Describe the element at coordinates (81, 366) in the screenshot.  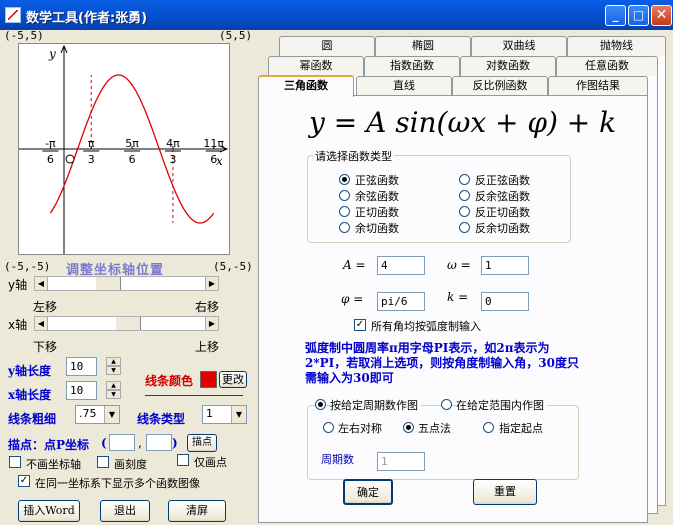
I see `y-length-input: 10` at that location.